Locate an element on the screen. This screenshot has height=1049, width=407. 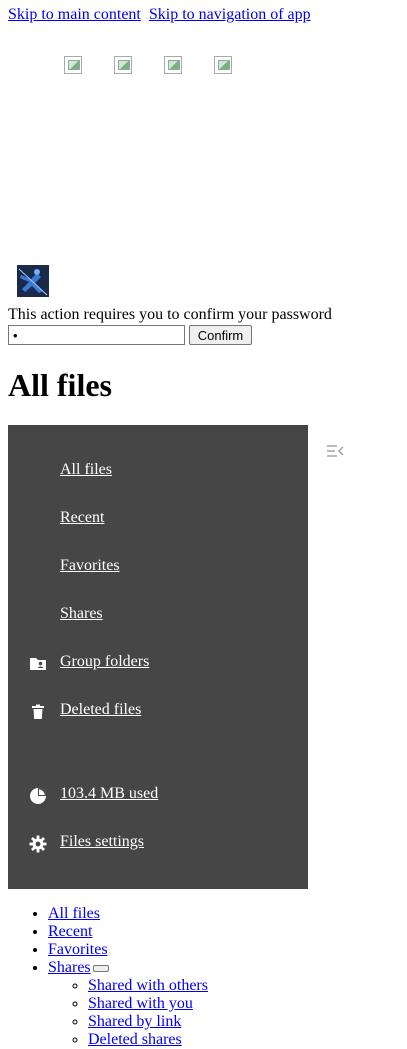
confirm-button: Confirm is located at coordinates (220, 335).